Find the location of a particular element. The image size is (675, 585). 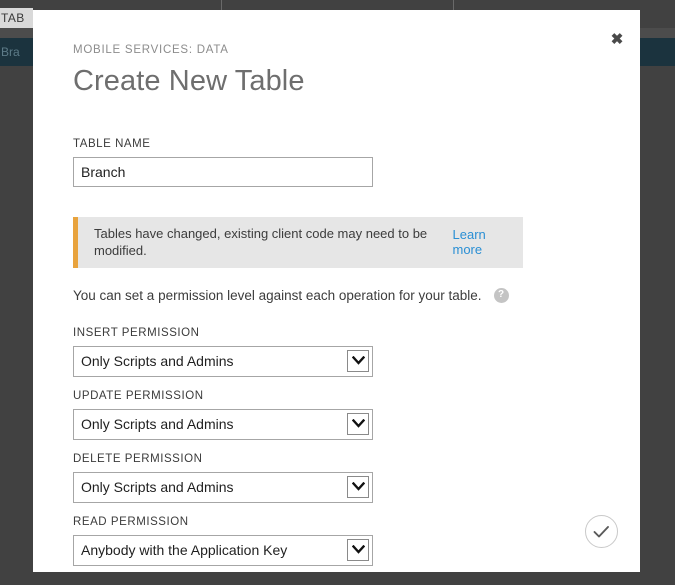

background-left-divider is located at coordinates (16, 33).